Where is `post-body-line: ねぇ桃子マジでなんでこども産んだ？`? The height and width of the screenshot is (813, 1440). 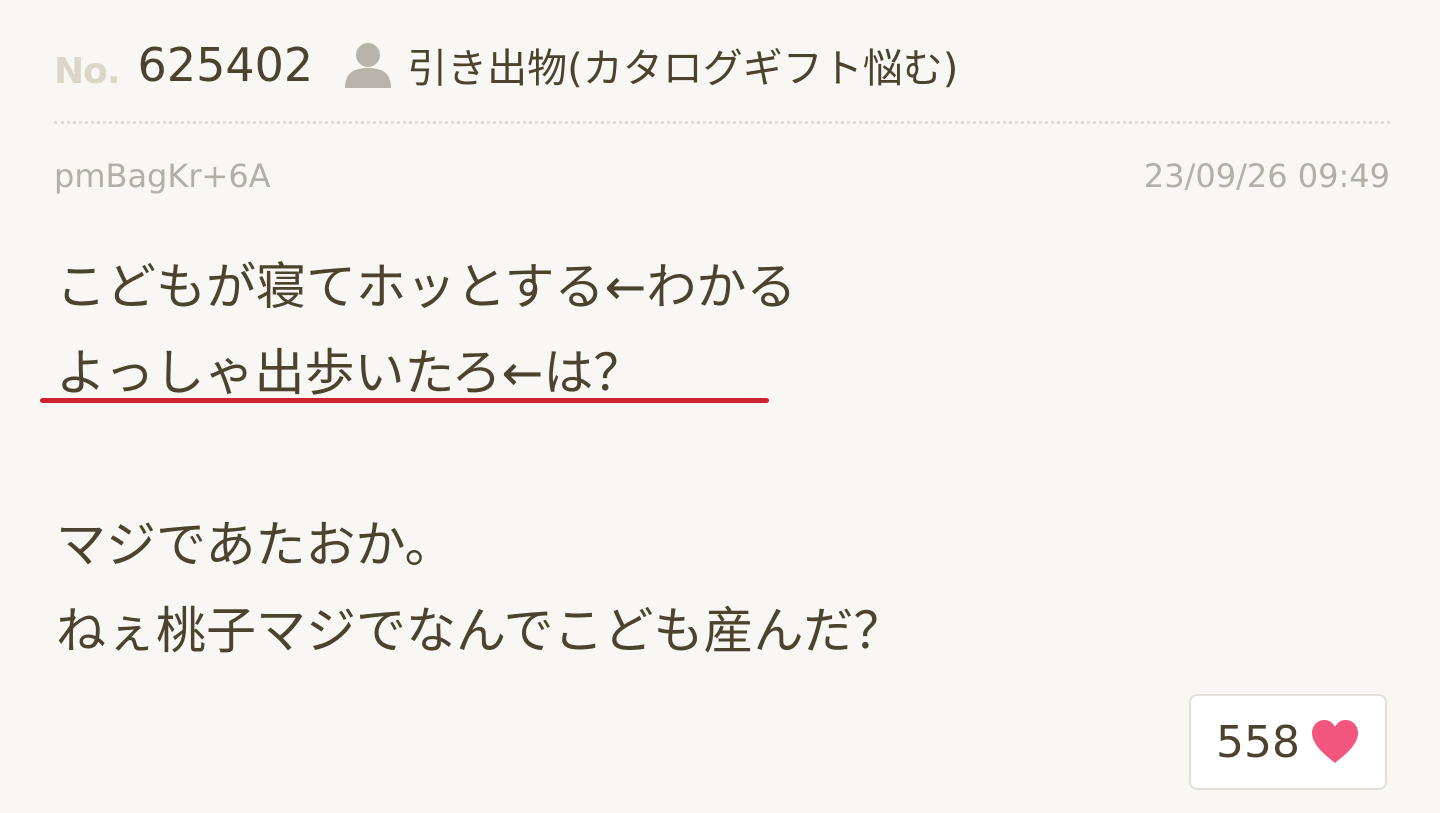
post-body-line: ねぇ桃子マジでなんでこども産んだ？ is located at coordinates (480, 631).